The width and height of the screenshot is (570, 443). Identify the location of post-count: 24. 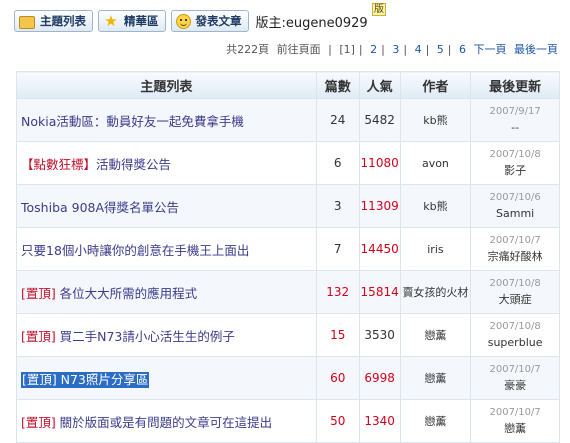
(337, 120).